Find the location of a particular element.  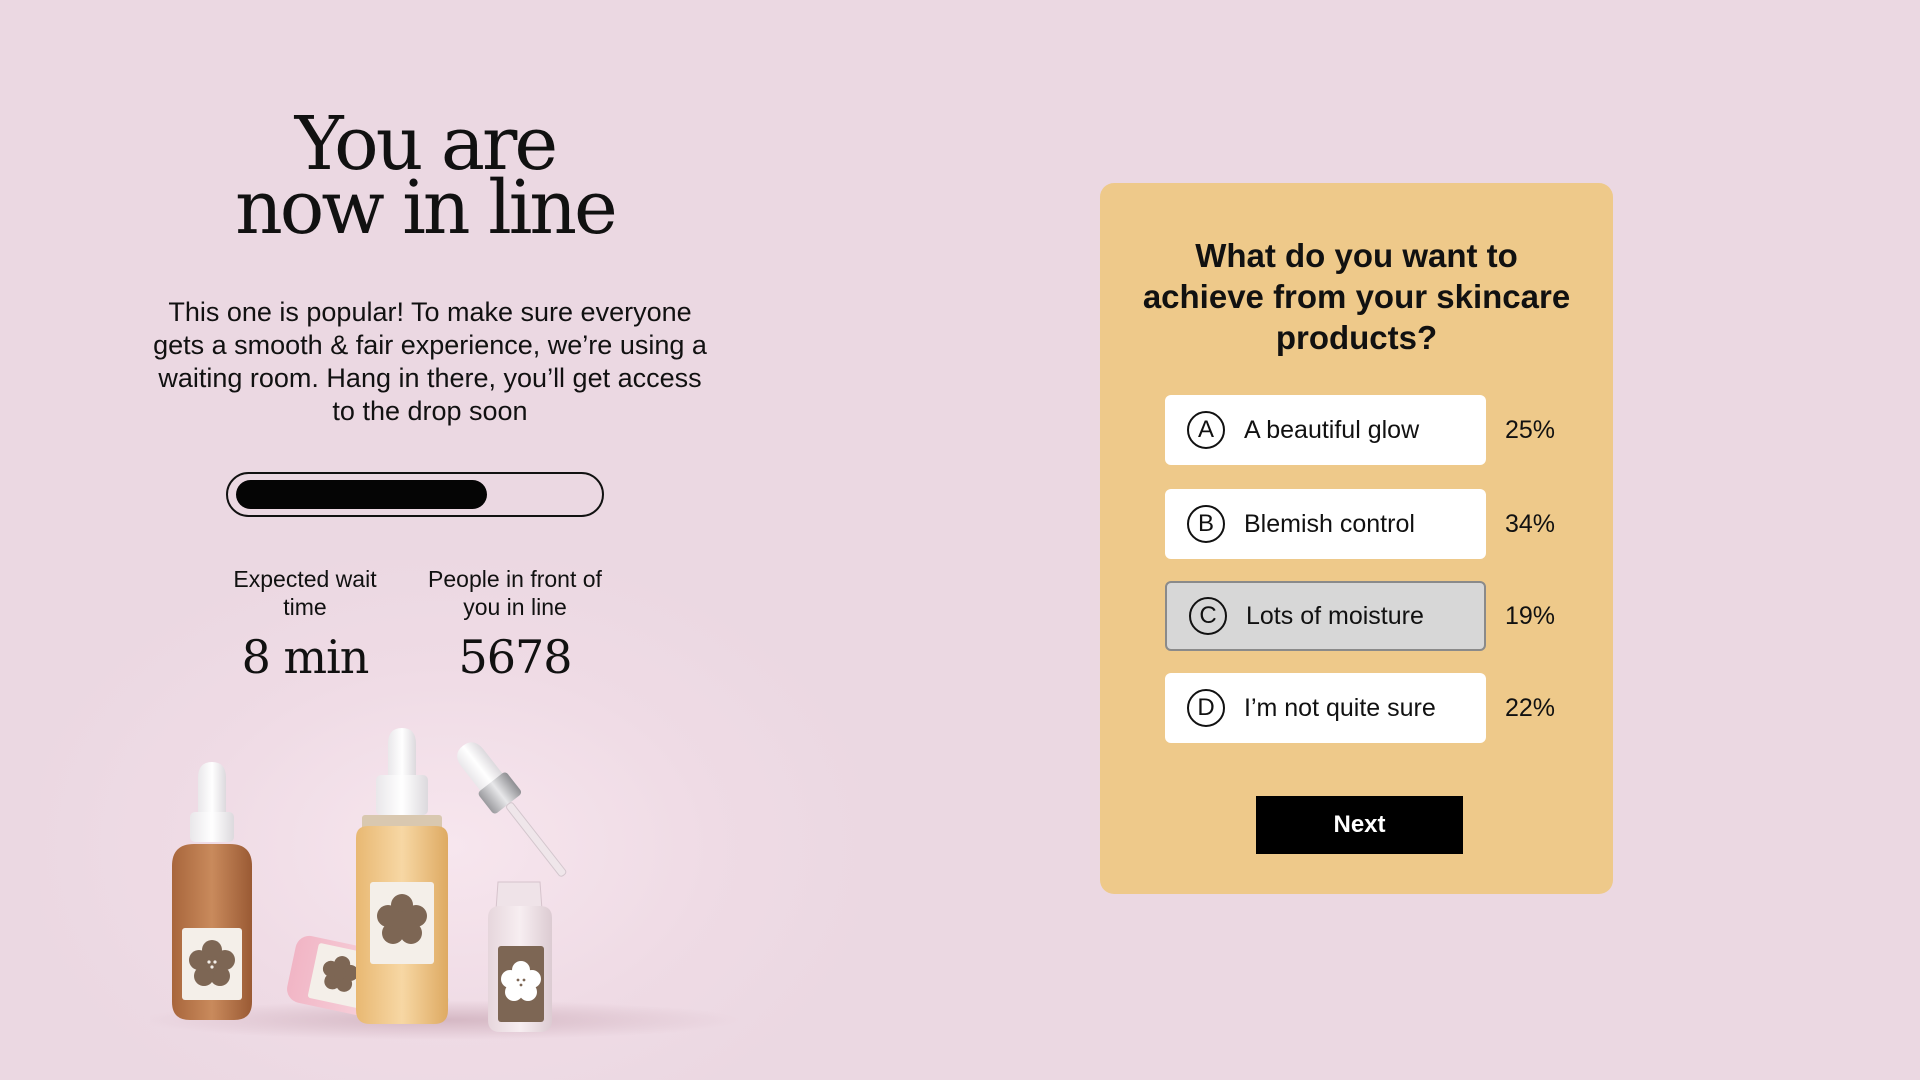

option-letter: B is located at coordinates (1206, 524).